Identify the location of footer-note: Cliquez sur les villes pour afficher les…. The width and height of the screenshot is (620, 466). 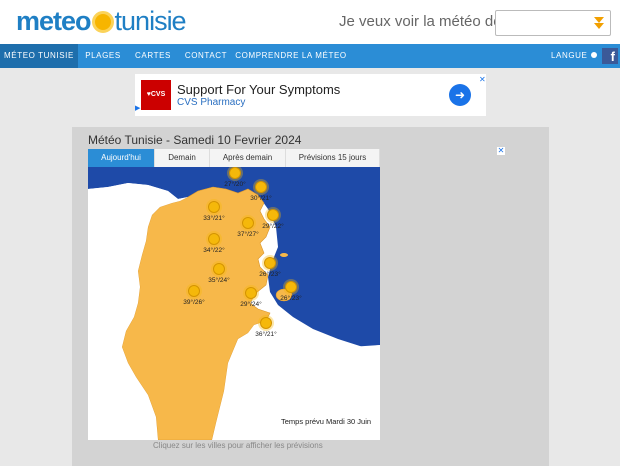
(238, 445).